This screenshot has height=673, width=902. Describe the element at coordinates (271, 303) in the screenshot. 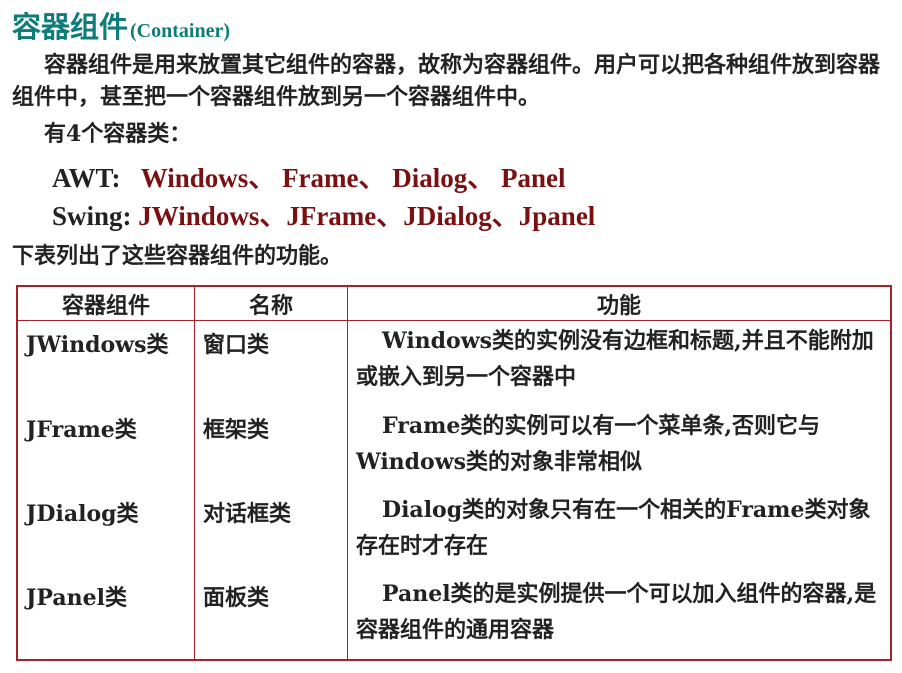

I see `header-name: 名称` at that location.